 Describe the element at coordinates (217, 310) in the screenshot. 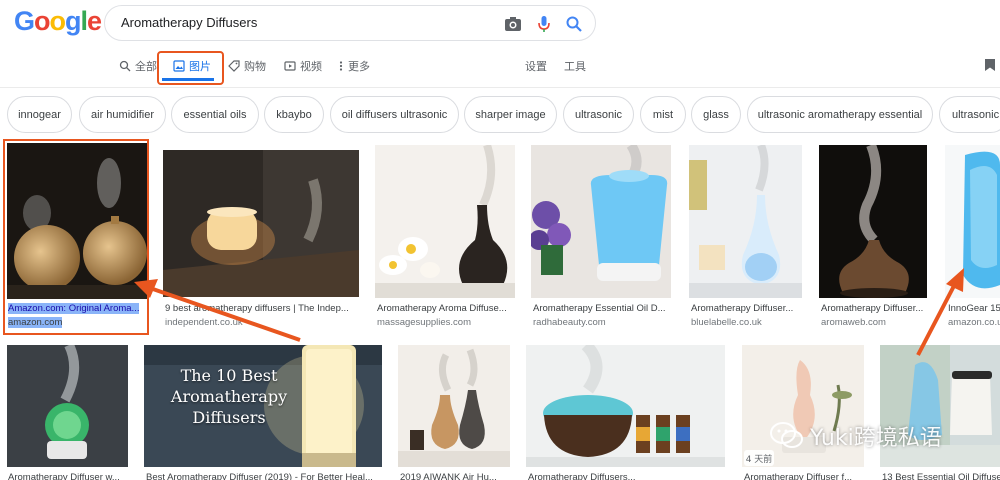

I see `arrow-to-first-result` at that location.